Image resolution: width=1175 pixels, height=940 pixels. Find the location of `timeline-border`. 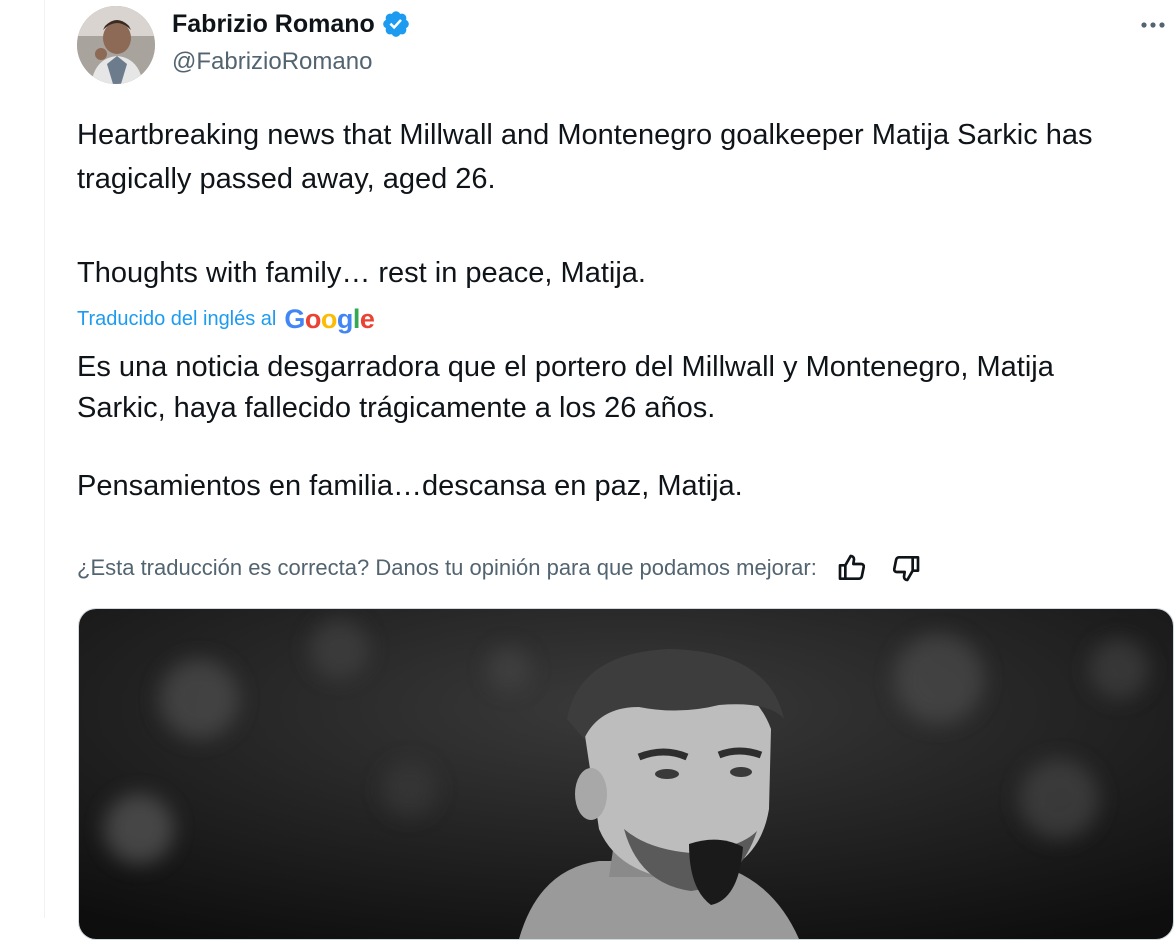

timeline-border is located at coordinates (44, 459).